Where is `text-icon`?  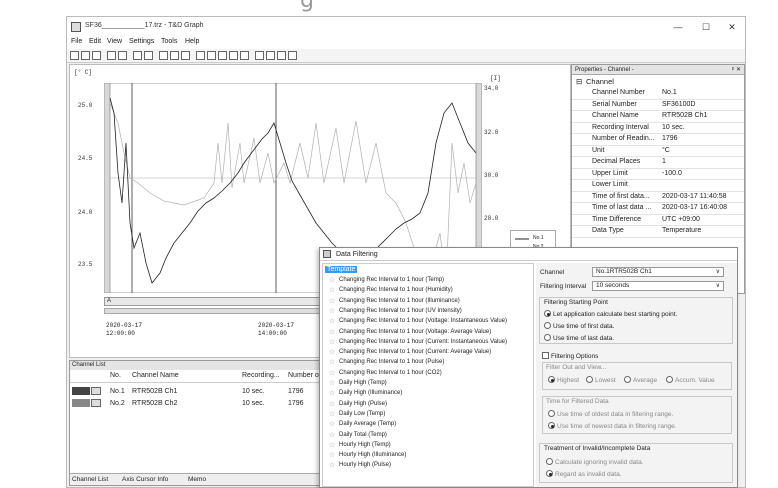
text-icon is located at coordinates (200, 55).